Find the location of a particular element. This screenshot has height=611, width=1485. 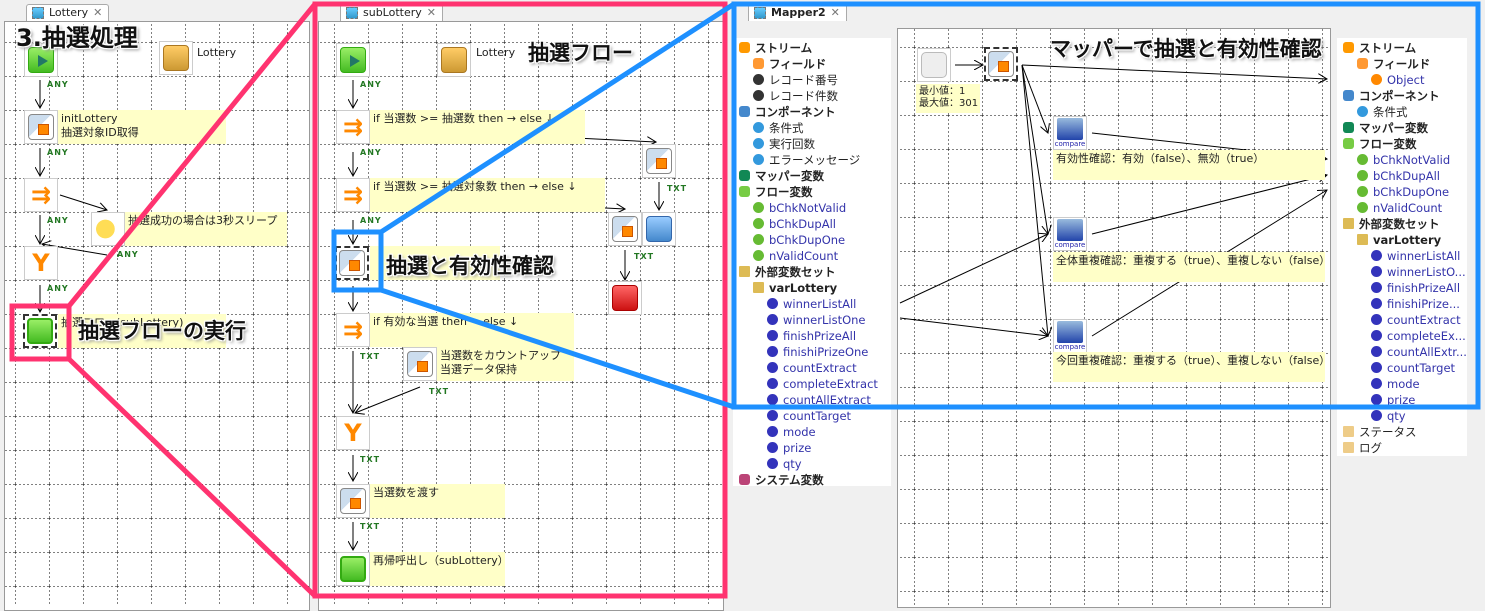

callout-mapper-detail: マッパーで抽選と有効性確認 is located at coordinates (1186, 49).